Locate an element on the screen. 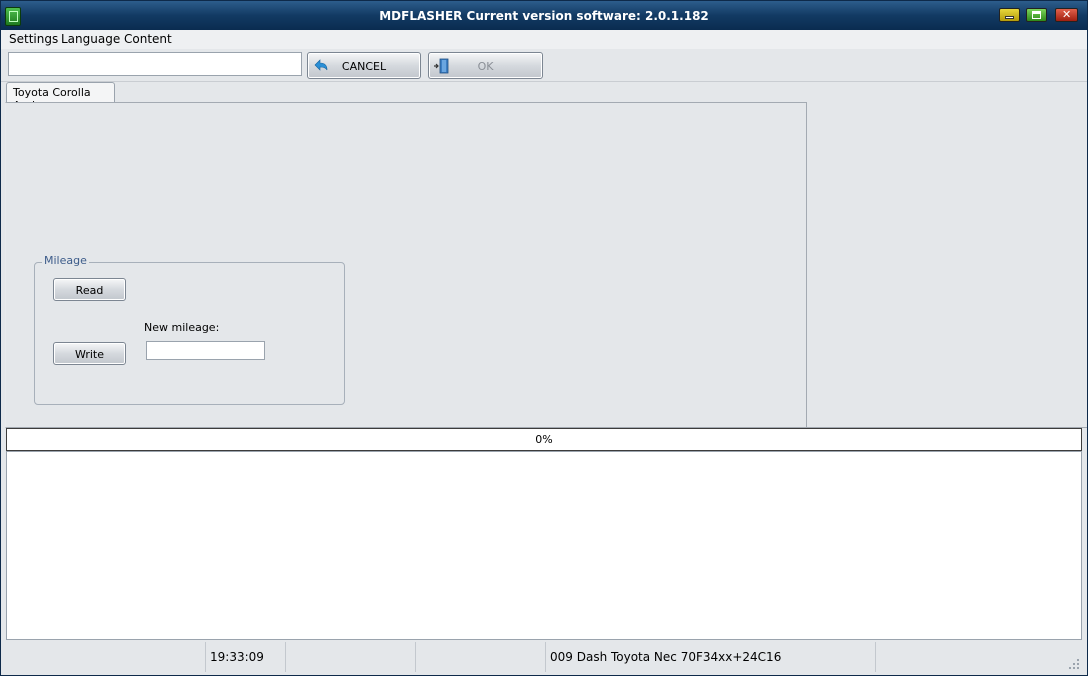 This screenshot has width=1088, height=676. menu-bar: Settings Language Content is located at coordinates (544, 39).